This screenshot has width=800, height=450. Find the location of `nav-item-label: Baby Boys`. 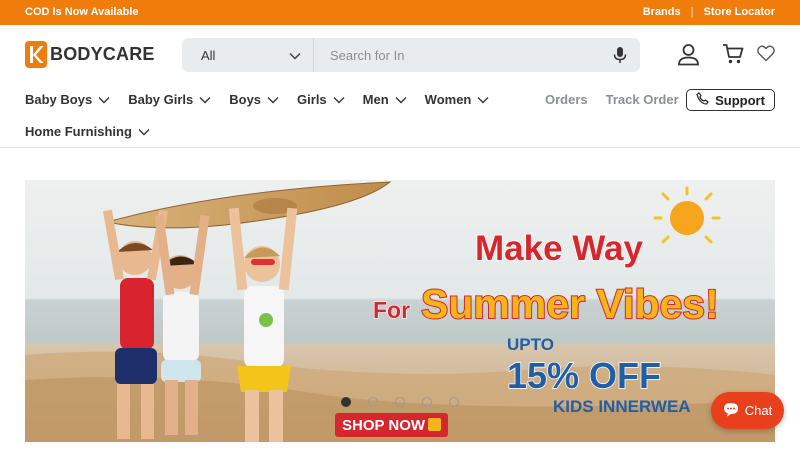

nav-item-label: Baby Boys is located at coordinates (59, 99).